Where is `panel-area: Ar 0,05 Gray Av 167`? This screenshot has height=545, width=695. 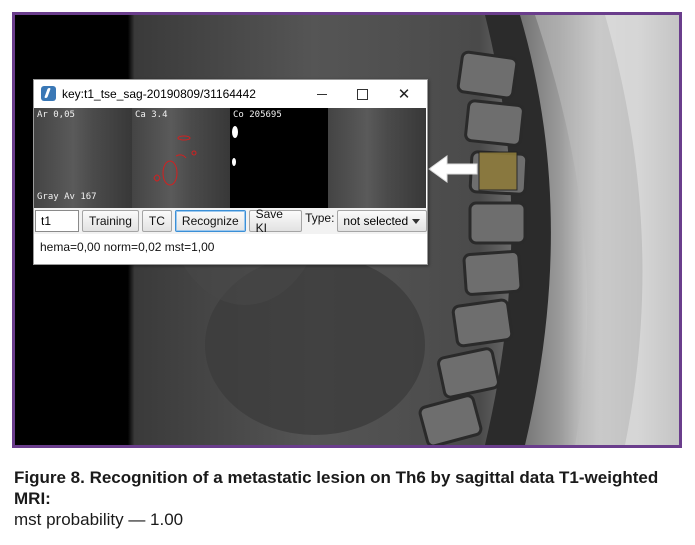
panel-area: Ar 0,05 Gray Av 167 is located at coordinates (83, 158).